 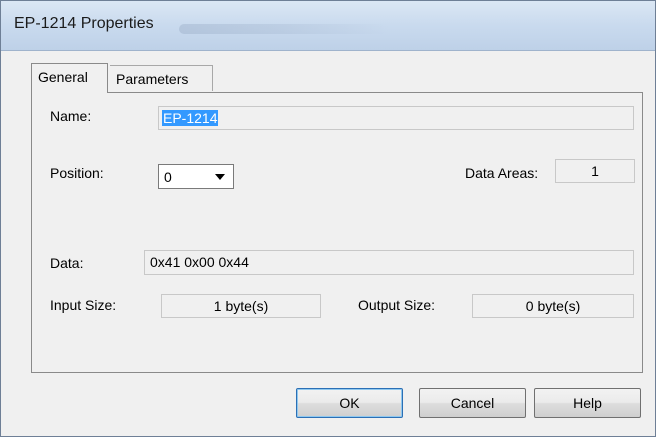 I want to click on output-size-value: 0 byte(s), so click(x=553, y=306).